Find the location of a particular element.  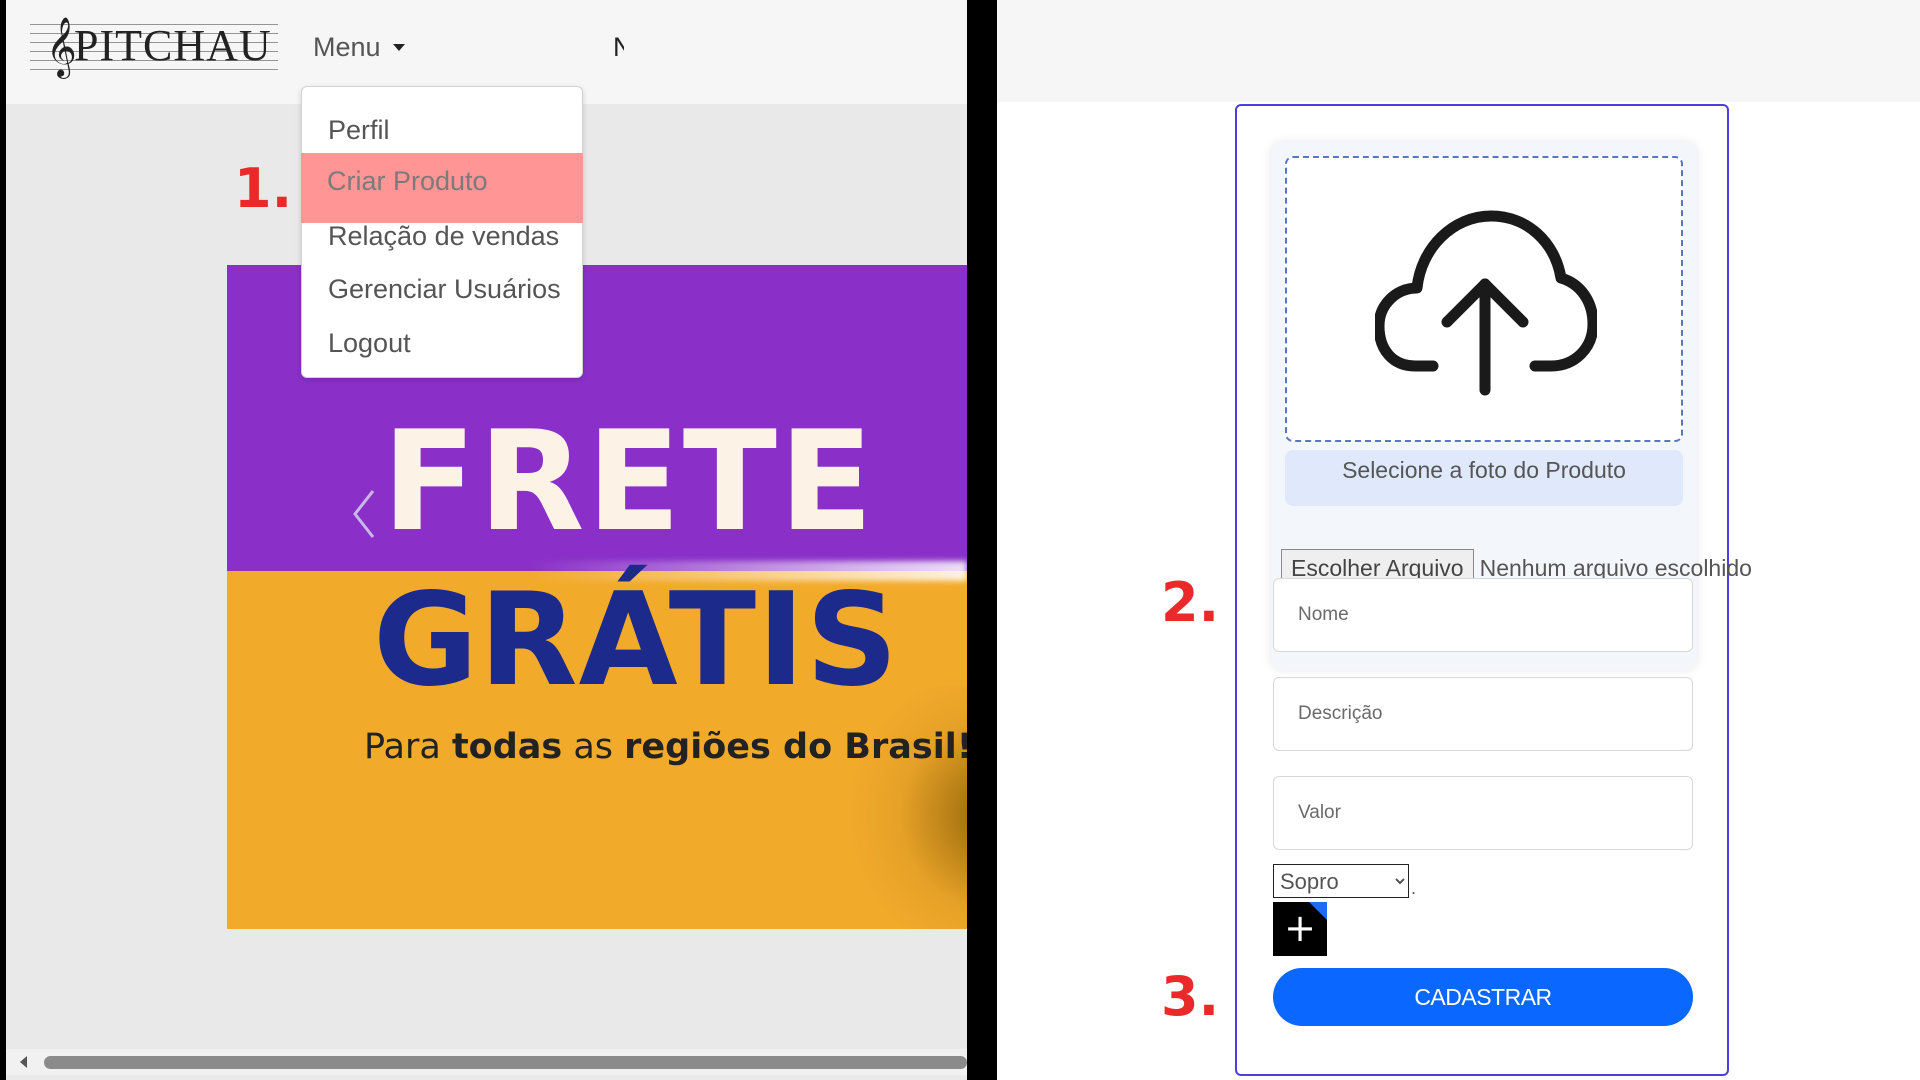

category-select: Sopro is located at coordinates (1341, 881).